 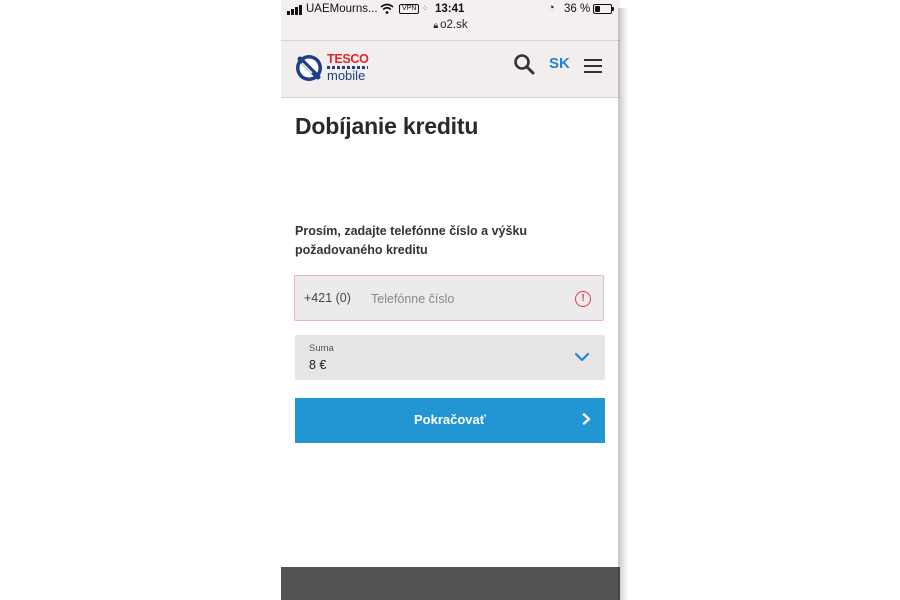 I want to click on page-title: Dobíjanie kreditu, so click(x=387, y=126).